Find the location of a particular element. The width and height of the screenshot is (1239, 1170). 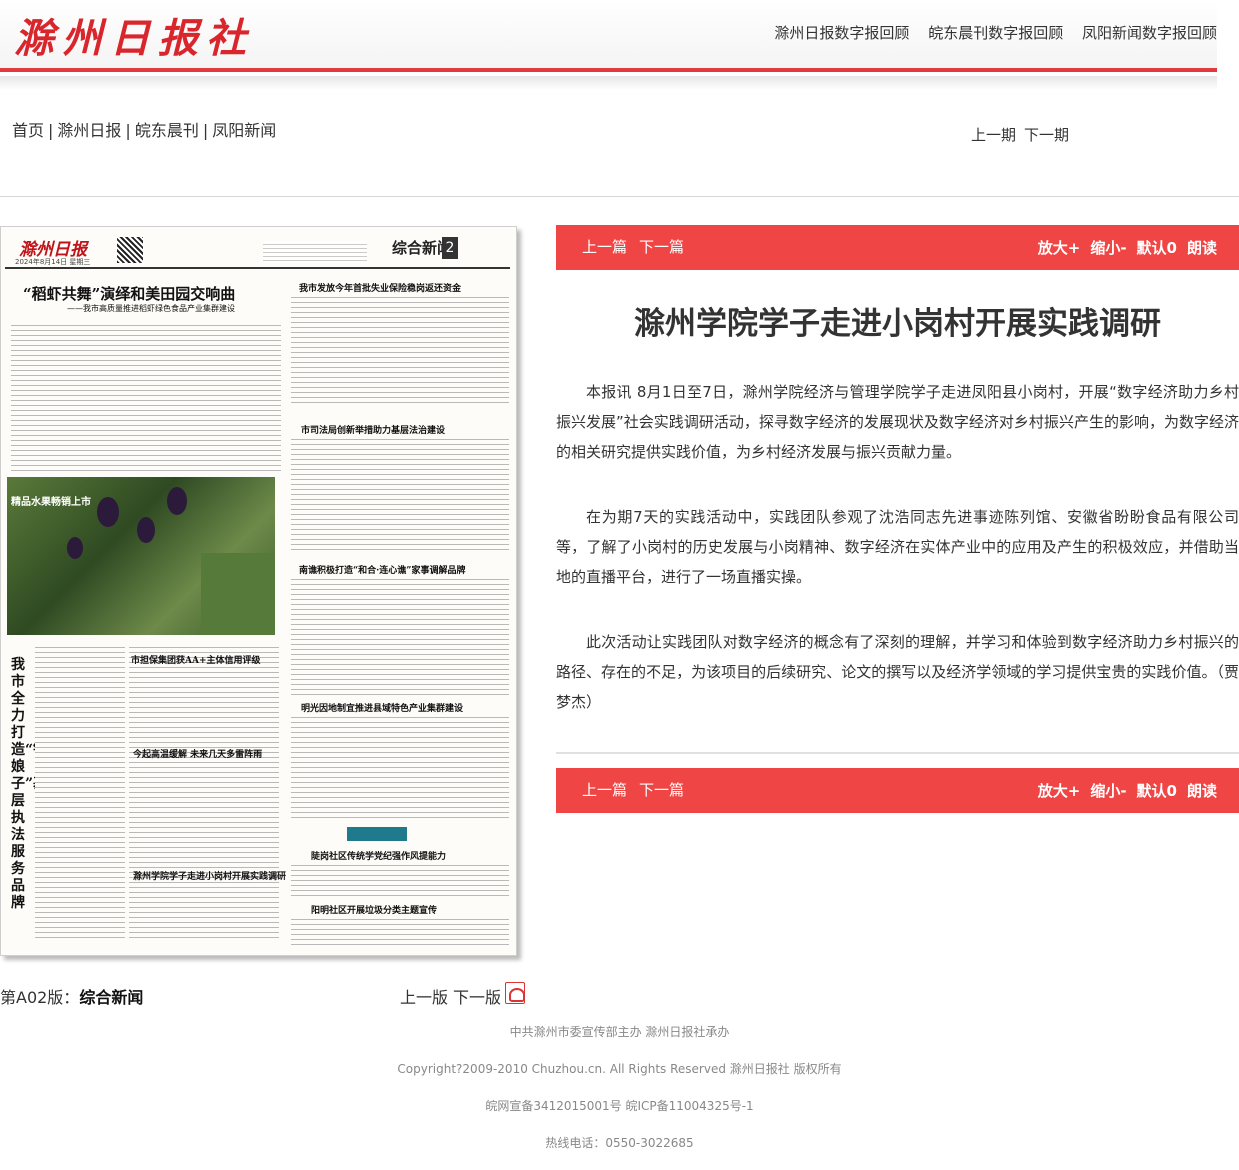

paper-photo-caption: 精品水果畅销上市 is located at coordinates (51, 502).